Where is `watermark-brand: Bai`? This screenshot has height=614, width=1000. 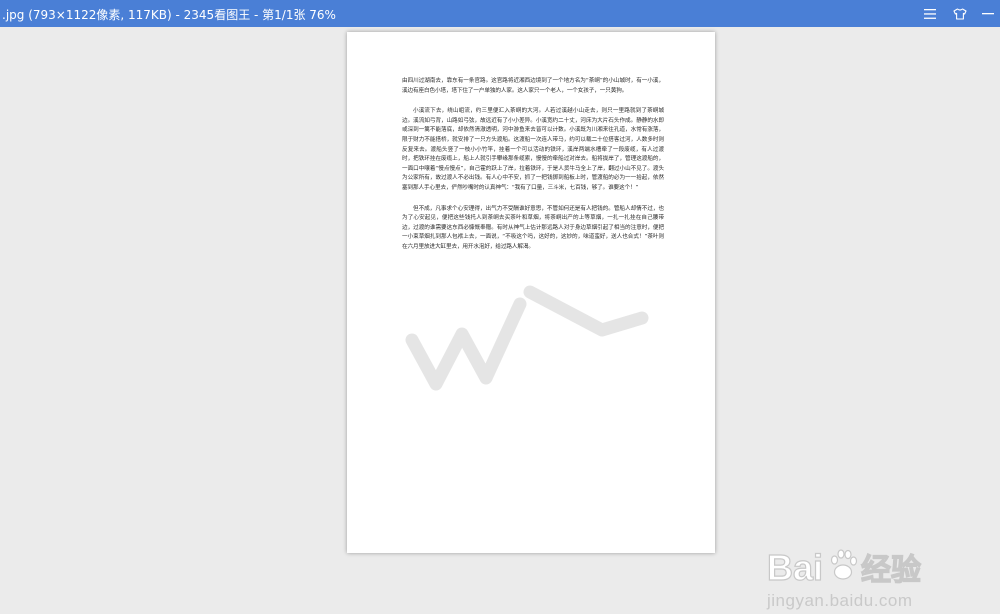 watermark-brand: Bai is located at coordinates (795, 567).